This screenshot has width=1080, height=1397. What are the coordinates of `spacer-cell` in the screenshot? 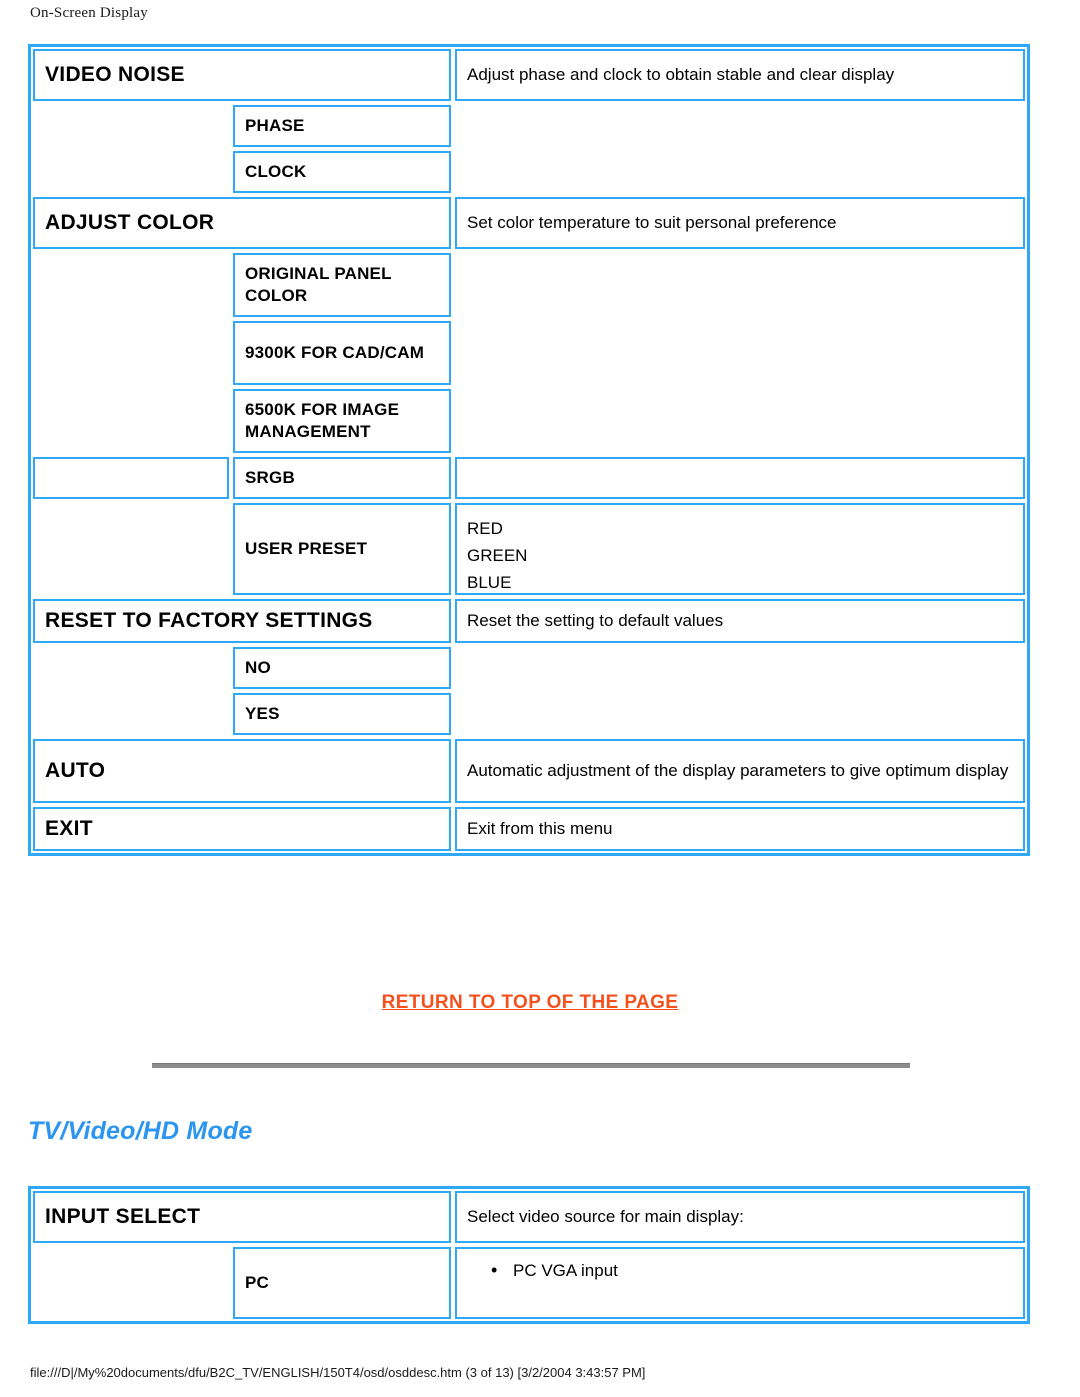 It's located at (131, 478).